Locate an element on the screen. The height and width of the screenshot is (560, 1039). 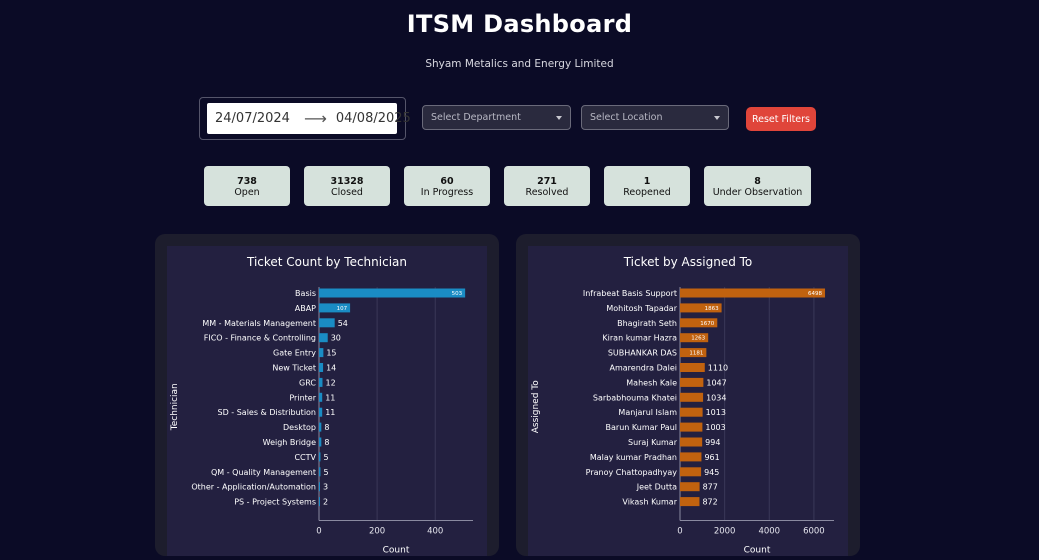
stat-card-under-observation: 8 Under Observation is located at coordinates (757, 186).